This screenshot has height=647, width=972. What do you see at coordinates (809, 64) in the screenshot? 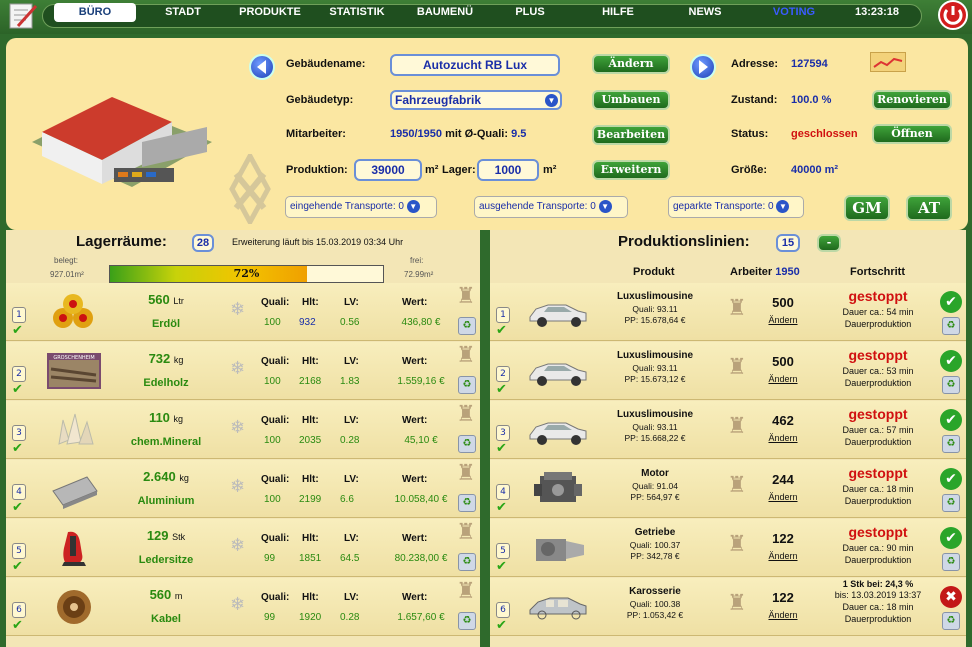
I see `address-value: 127594` at bounding box center [809, 64].